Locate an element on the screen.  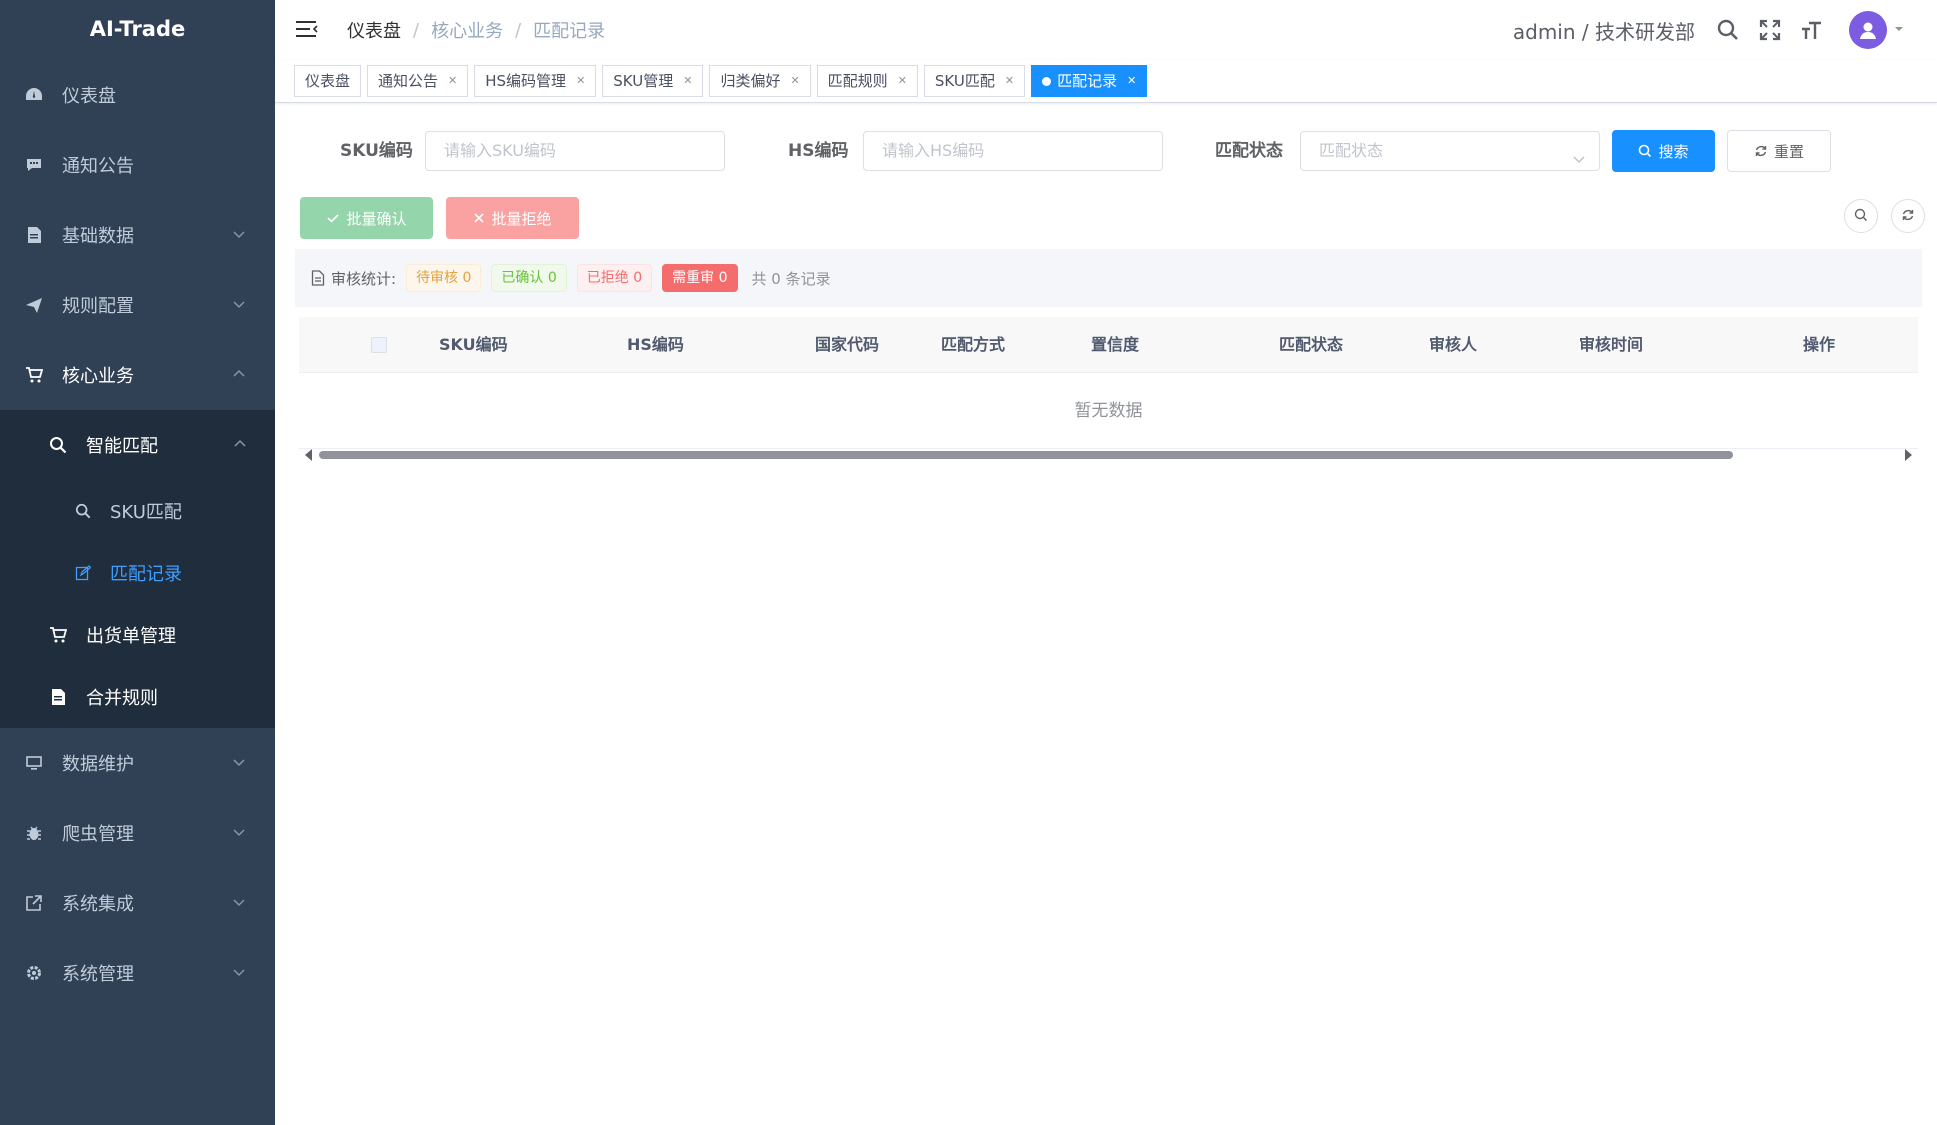
cart-icon is located at coordinates (34, 375).